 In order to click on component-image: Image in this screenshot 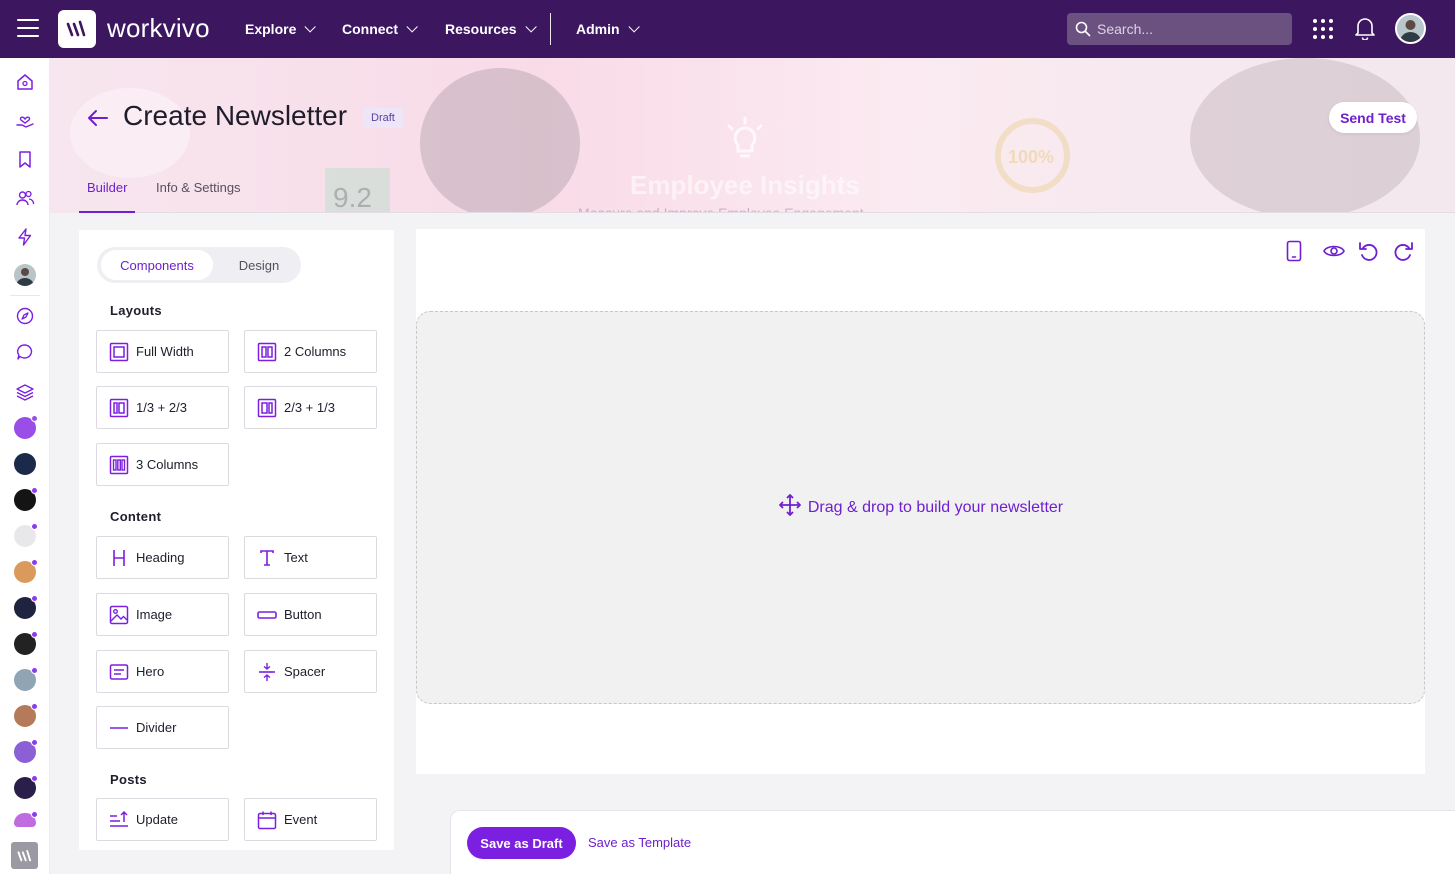, I will do `click(162, 614)`.